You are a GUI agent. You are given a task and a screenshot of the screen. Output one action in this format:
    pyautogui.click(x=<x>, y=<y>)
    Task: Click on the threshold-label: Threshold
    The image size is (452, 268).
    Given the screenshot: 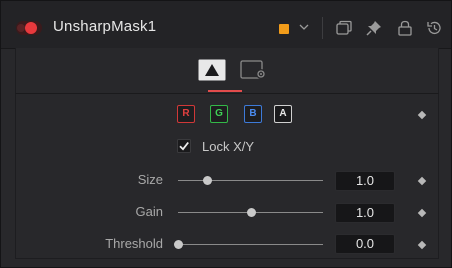 What is the action you would take?
    pyautogui.click(x=134, y=243)
    